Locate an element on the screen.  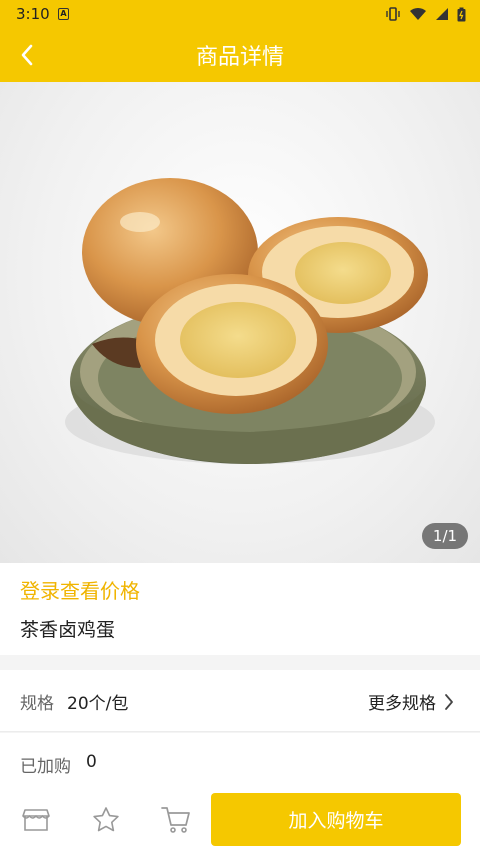
login-to-view-price-link: 登录查看价格 is located at coordinates (80, 589).